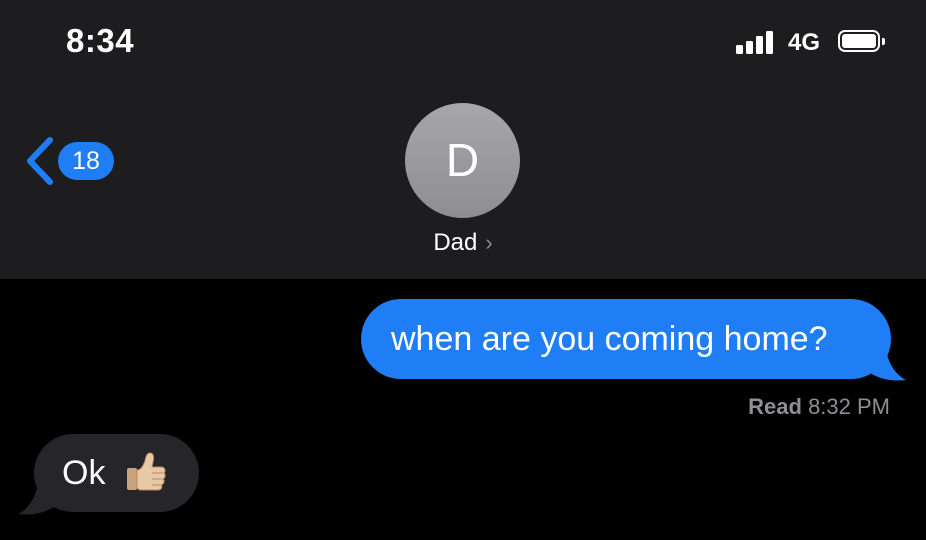 This screenshot has height=540, width=926. I want to click on contact-name-button: Dad ›, so click(463, 243).